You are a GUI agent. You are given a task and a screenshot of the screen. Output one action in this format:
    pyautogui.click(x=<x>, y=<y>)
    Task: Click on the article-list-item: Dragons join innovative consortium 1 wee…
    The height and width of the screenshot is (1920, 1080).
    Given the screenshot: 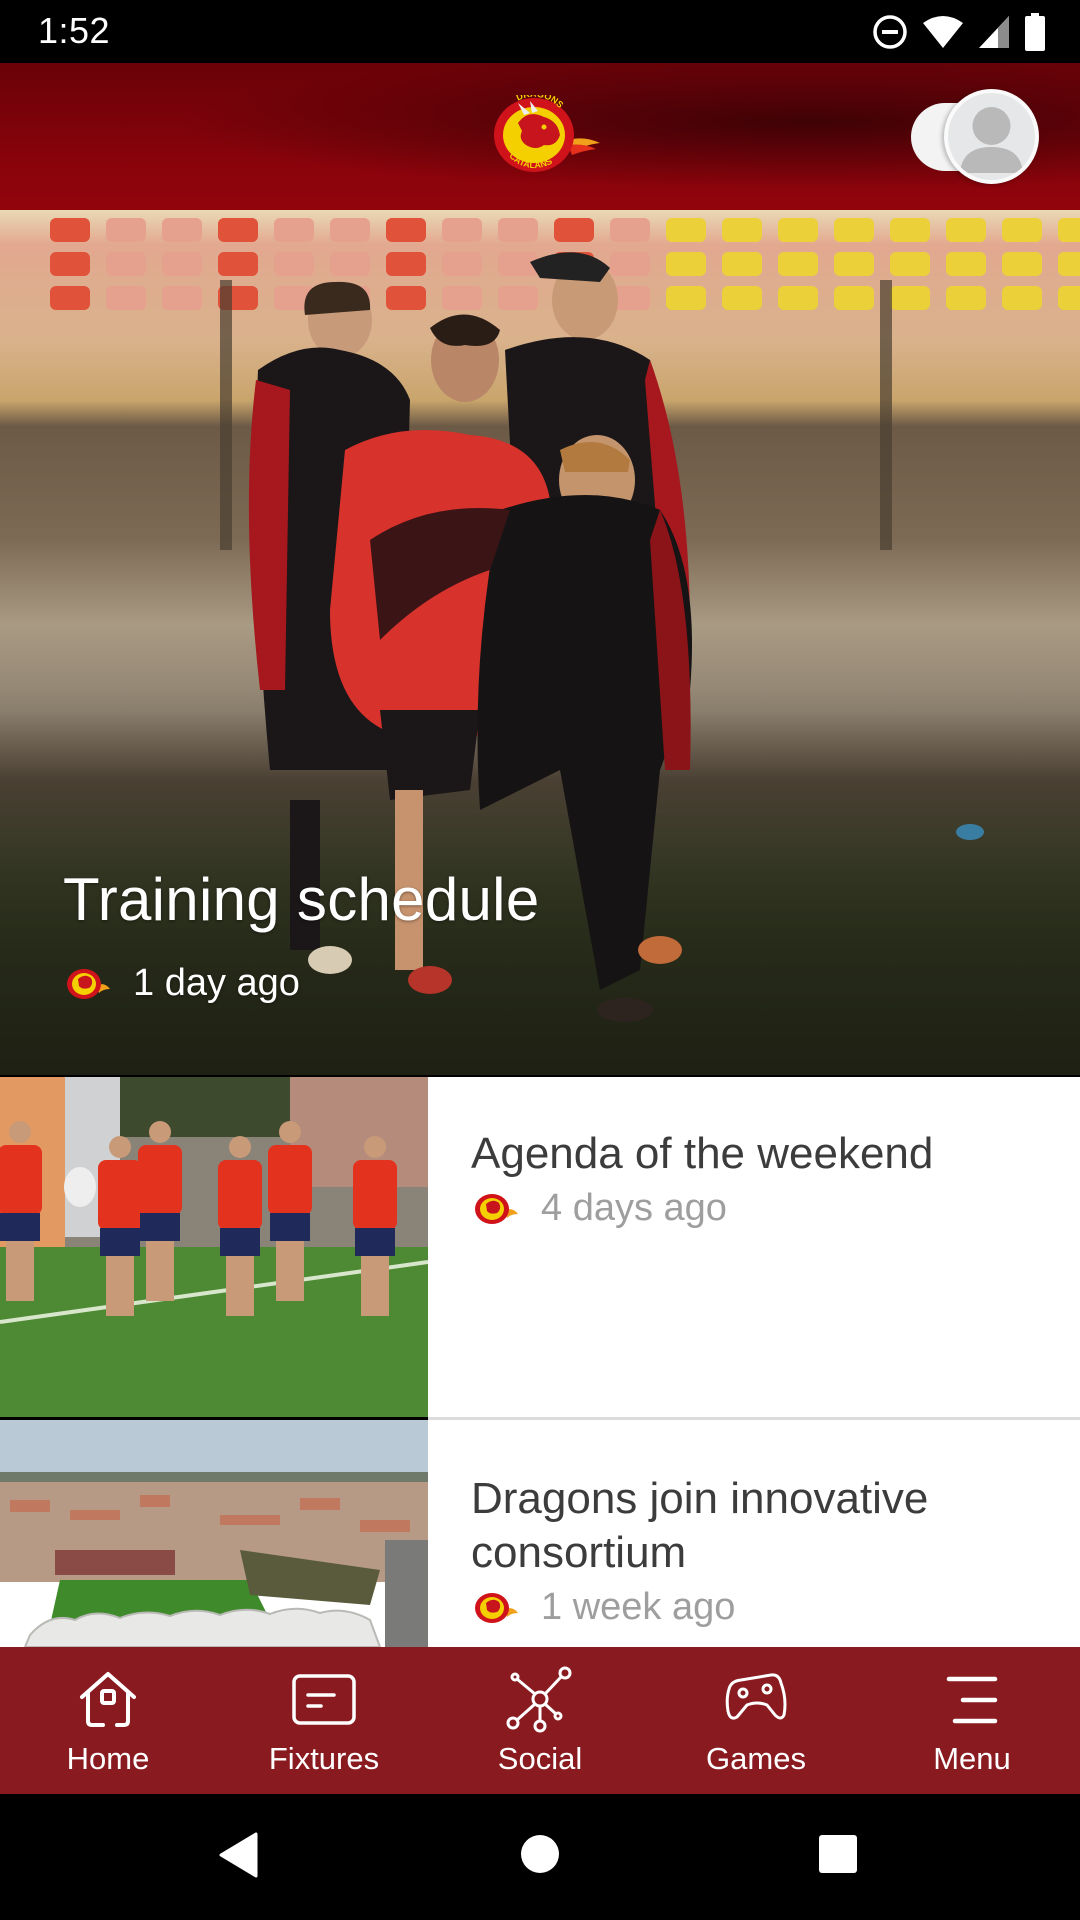 What is the action you would take?
    pyautogui.click(x=540, y=1533)
    